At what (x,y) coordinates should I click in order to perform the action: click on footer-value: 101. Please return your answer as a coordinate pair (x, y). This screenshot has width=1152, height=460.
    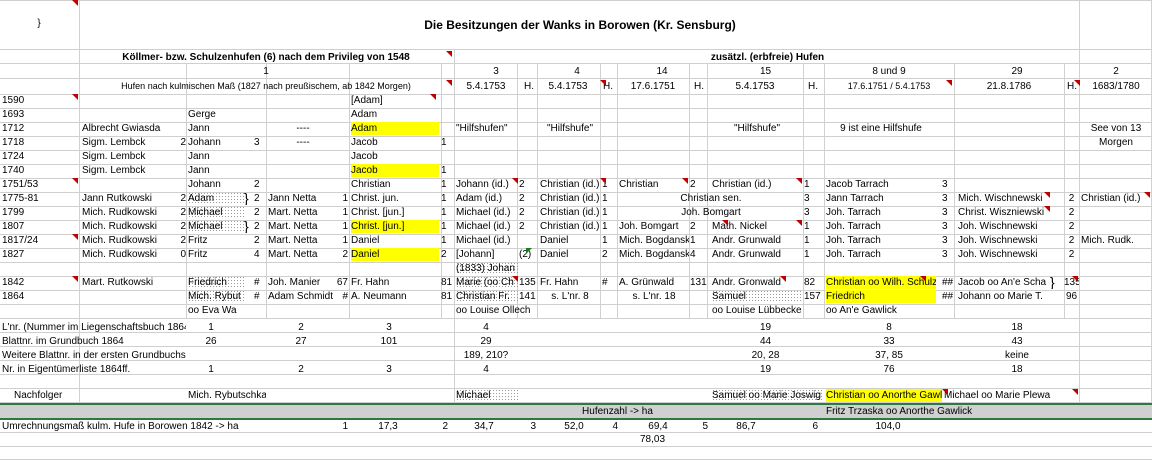
    Looking at the image, I should click on (389, 341).